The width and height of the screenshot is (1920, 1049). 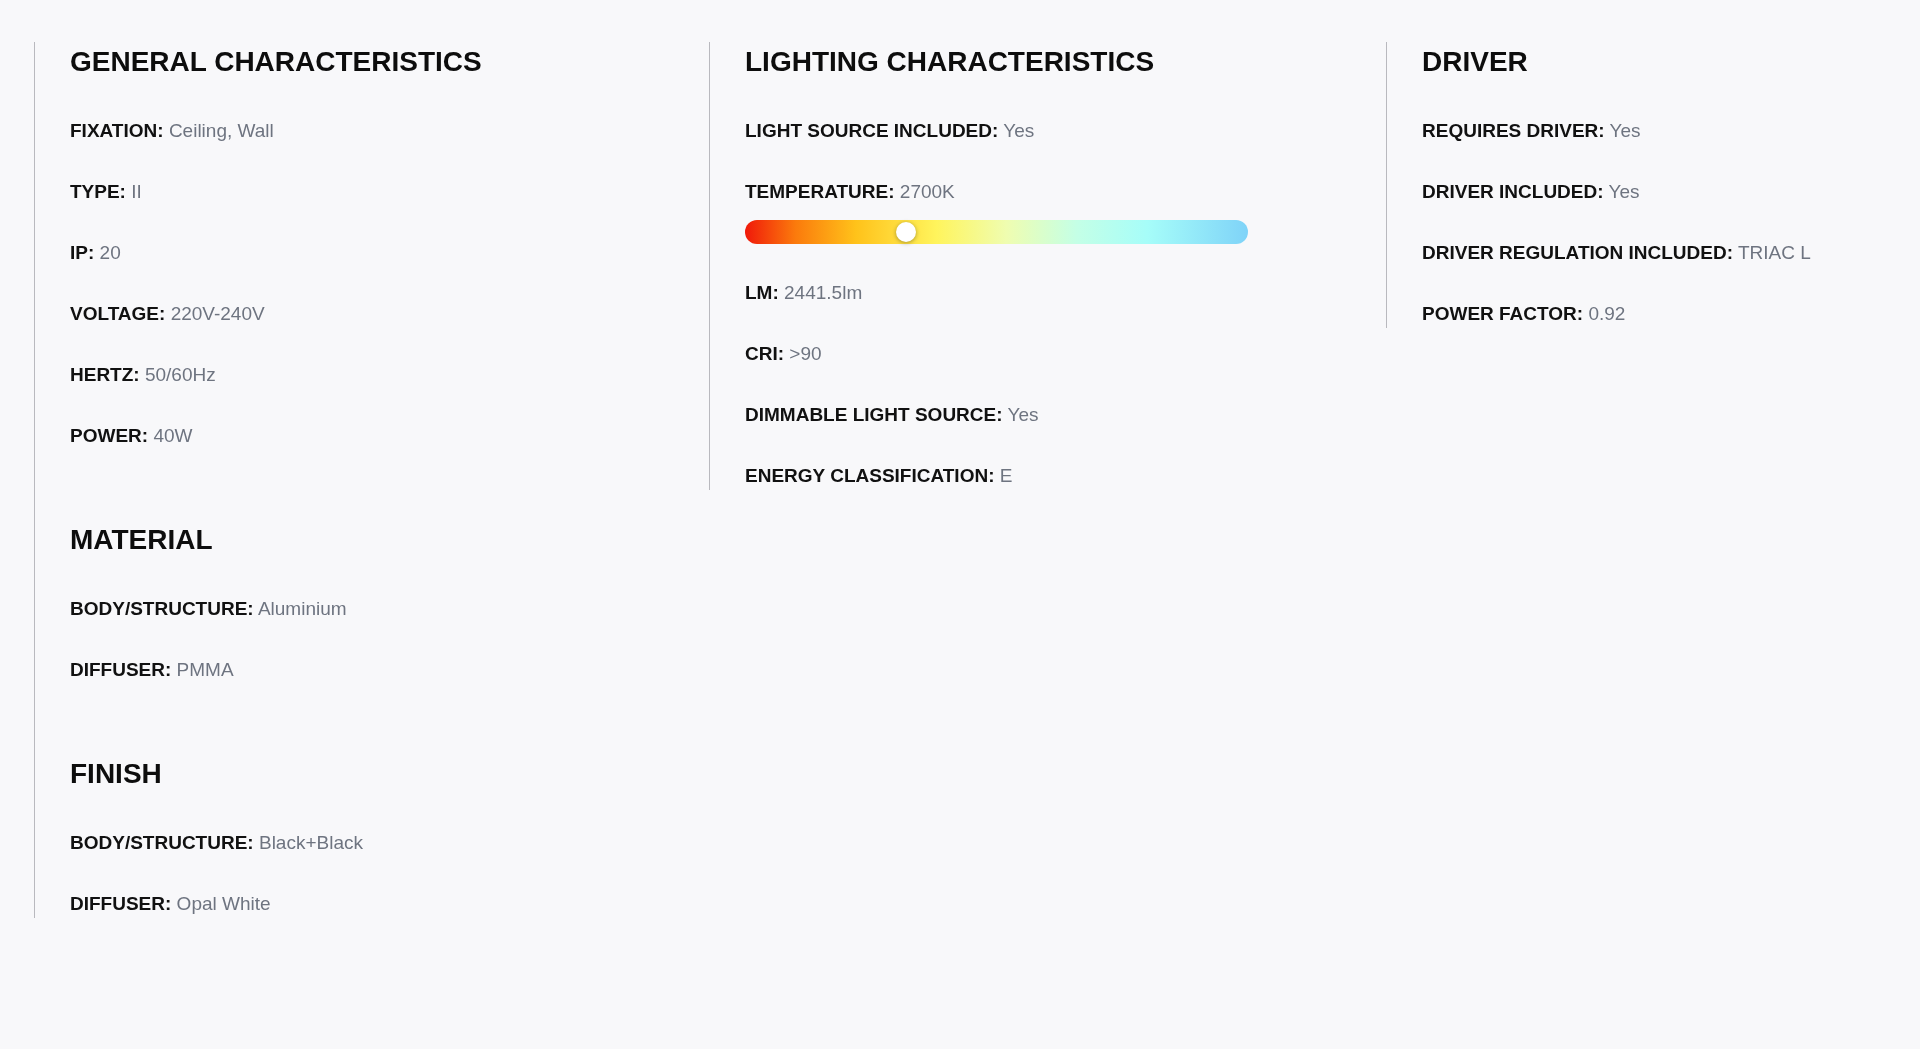 What do you see at coordinates (872, 130) in the screenshot?
I see `spec-label: LIGHT SOURCE INCLUDED:` at bounding box center [872, 130].